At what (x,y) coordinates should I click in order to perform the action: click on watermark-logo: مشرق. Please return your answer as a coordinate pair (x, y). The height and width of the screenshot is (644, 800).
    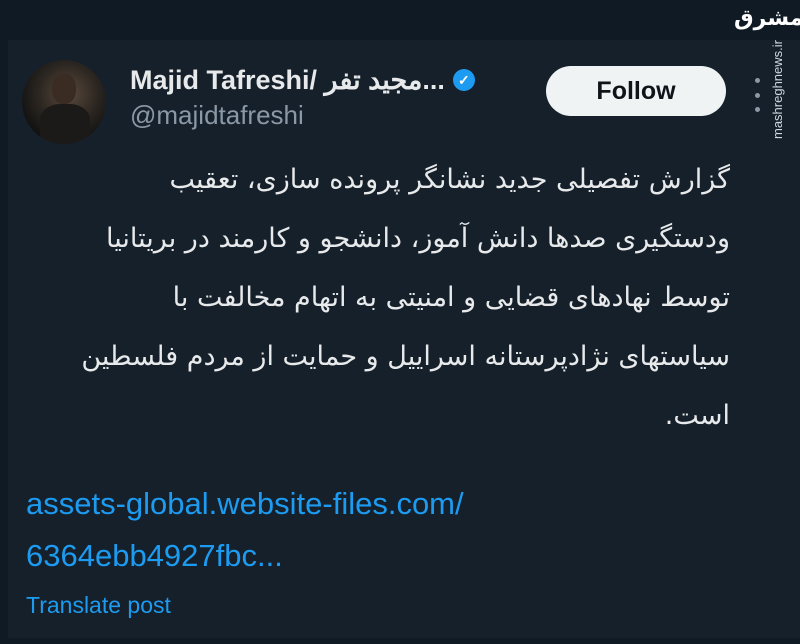
    Looking at the image, I should click on (767, 18).